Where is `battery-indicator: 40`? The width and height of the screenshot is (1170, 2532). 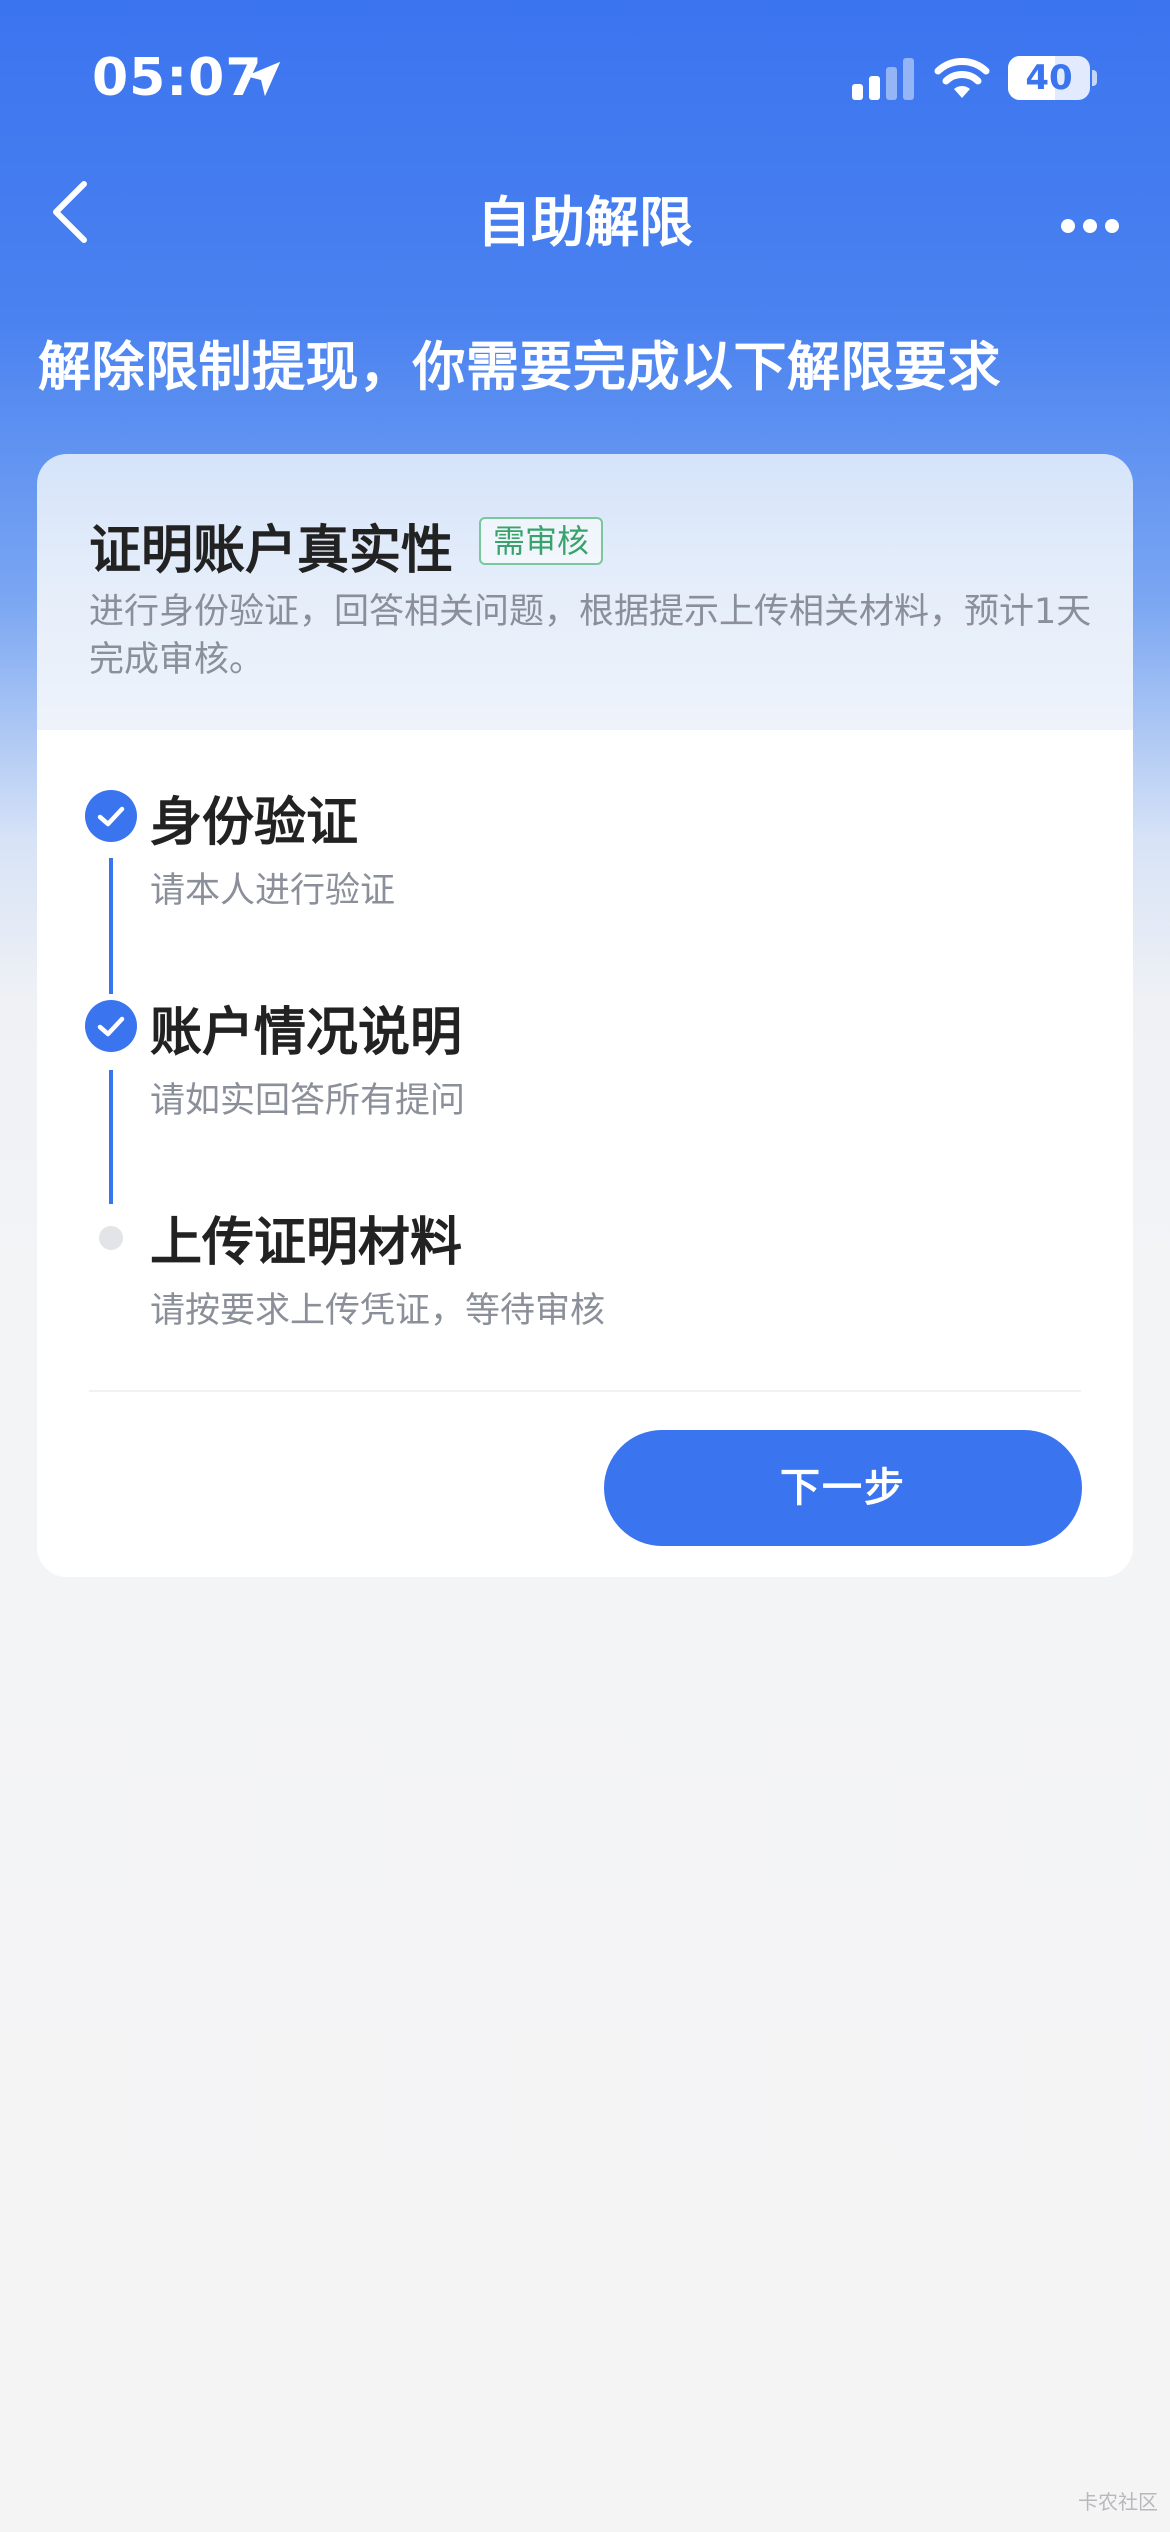
battery-indicator: 40 is located at coordinates (1049, 78).